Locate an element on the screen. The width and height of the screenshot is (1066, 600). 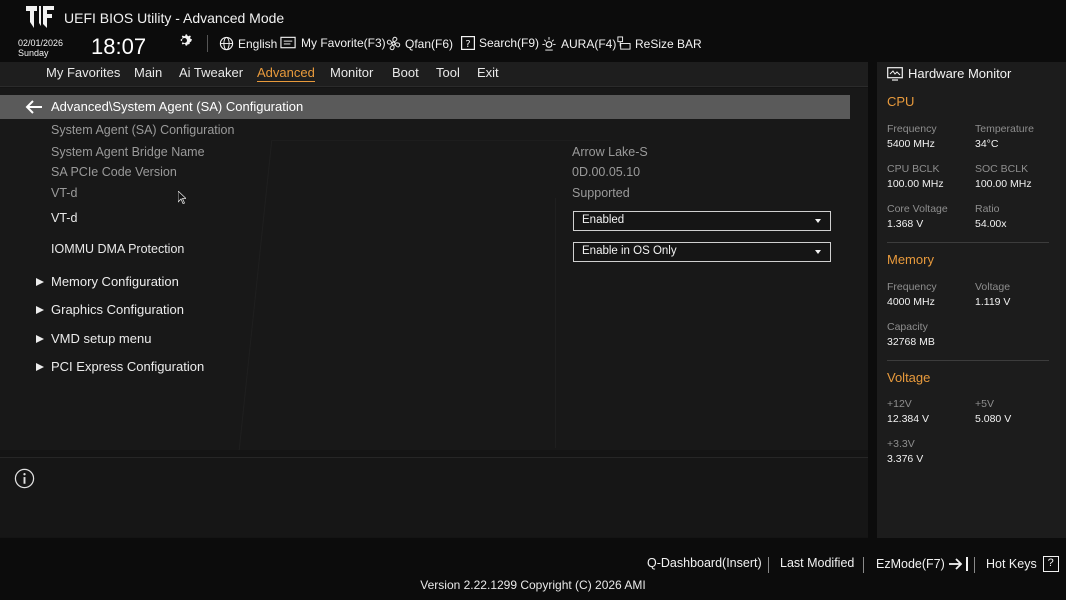
app-title: UEFI BIOS Utility - Advanced Mode is located at coordinates (174, 18).